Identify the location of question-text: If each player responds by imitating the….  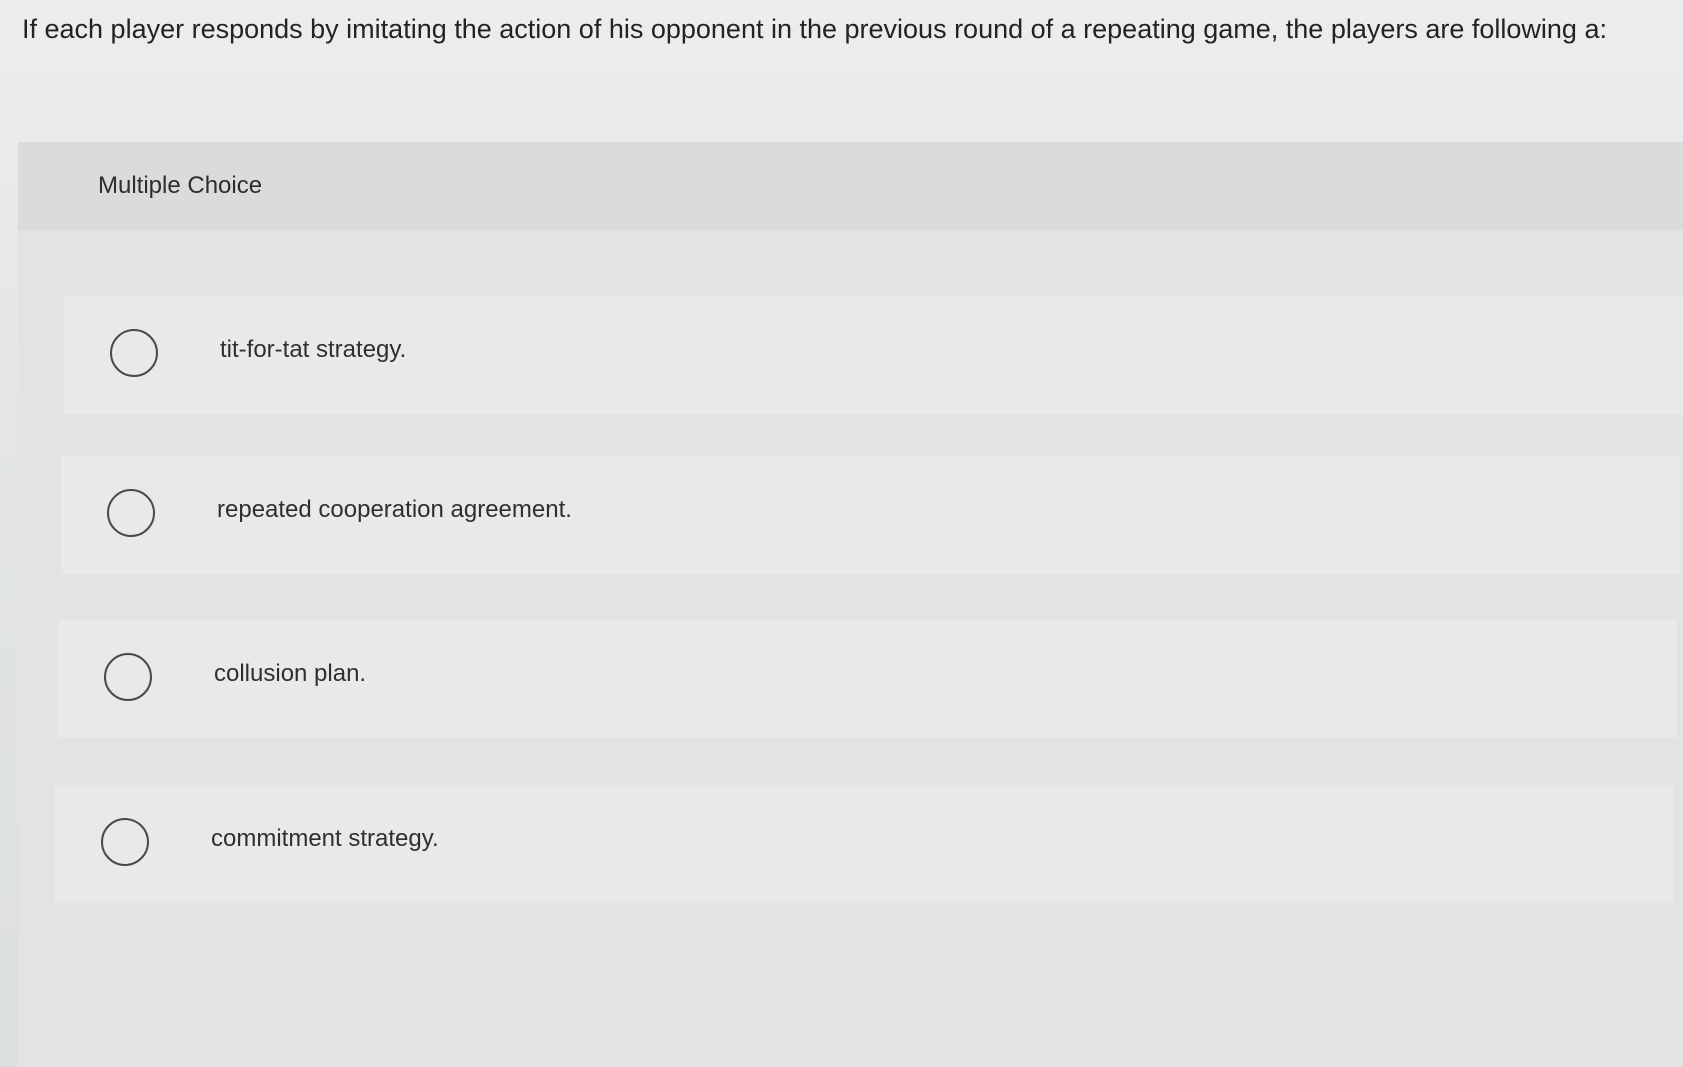
(814, 29).